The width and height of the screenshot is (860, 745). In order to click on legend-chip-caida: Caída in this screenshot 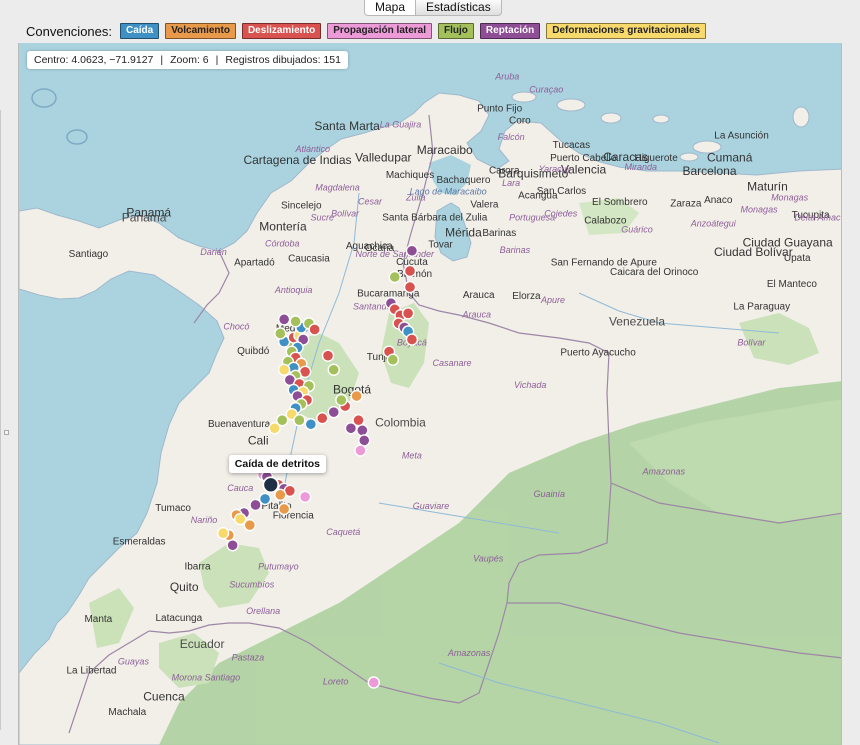, I will do `click(140, 31)`.